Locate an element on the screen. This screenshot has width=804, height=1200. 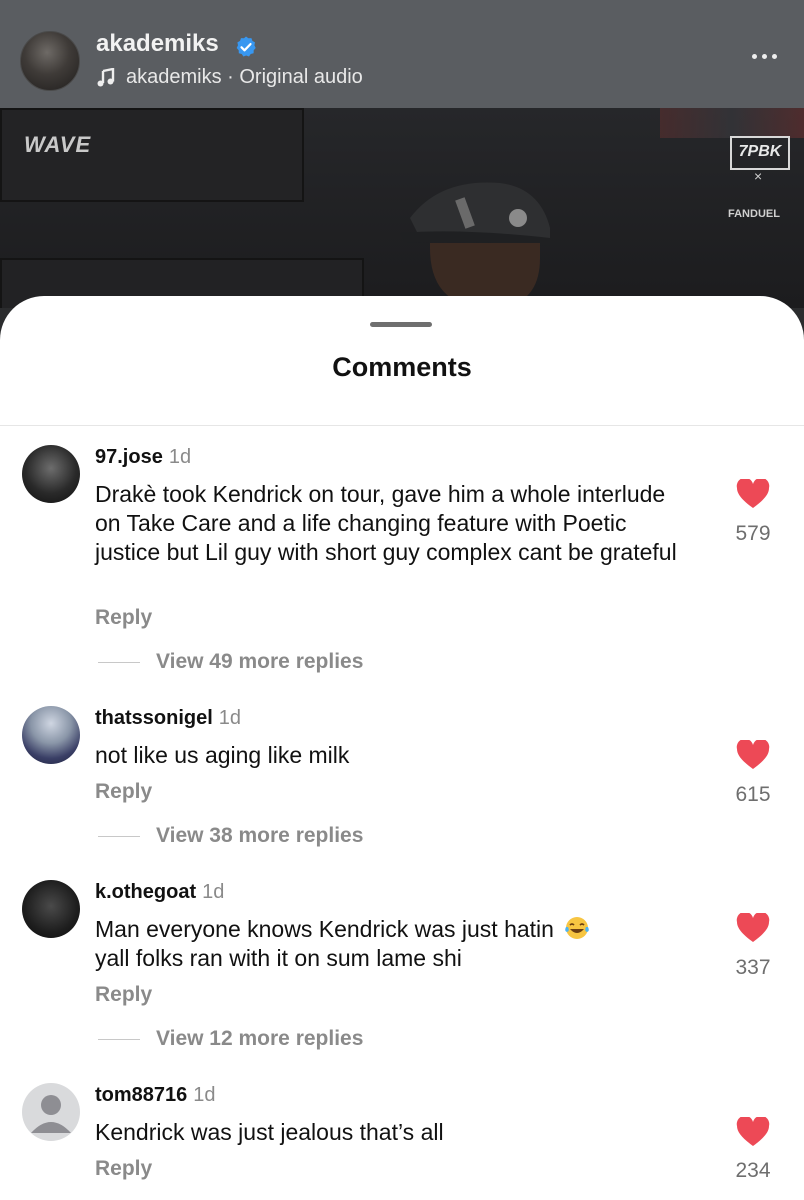
comment-text: Kendrick was just jealous that’s all is located at coordinates (269, 1132).